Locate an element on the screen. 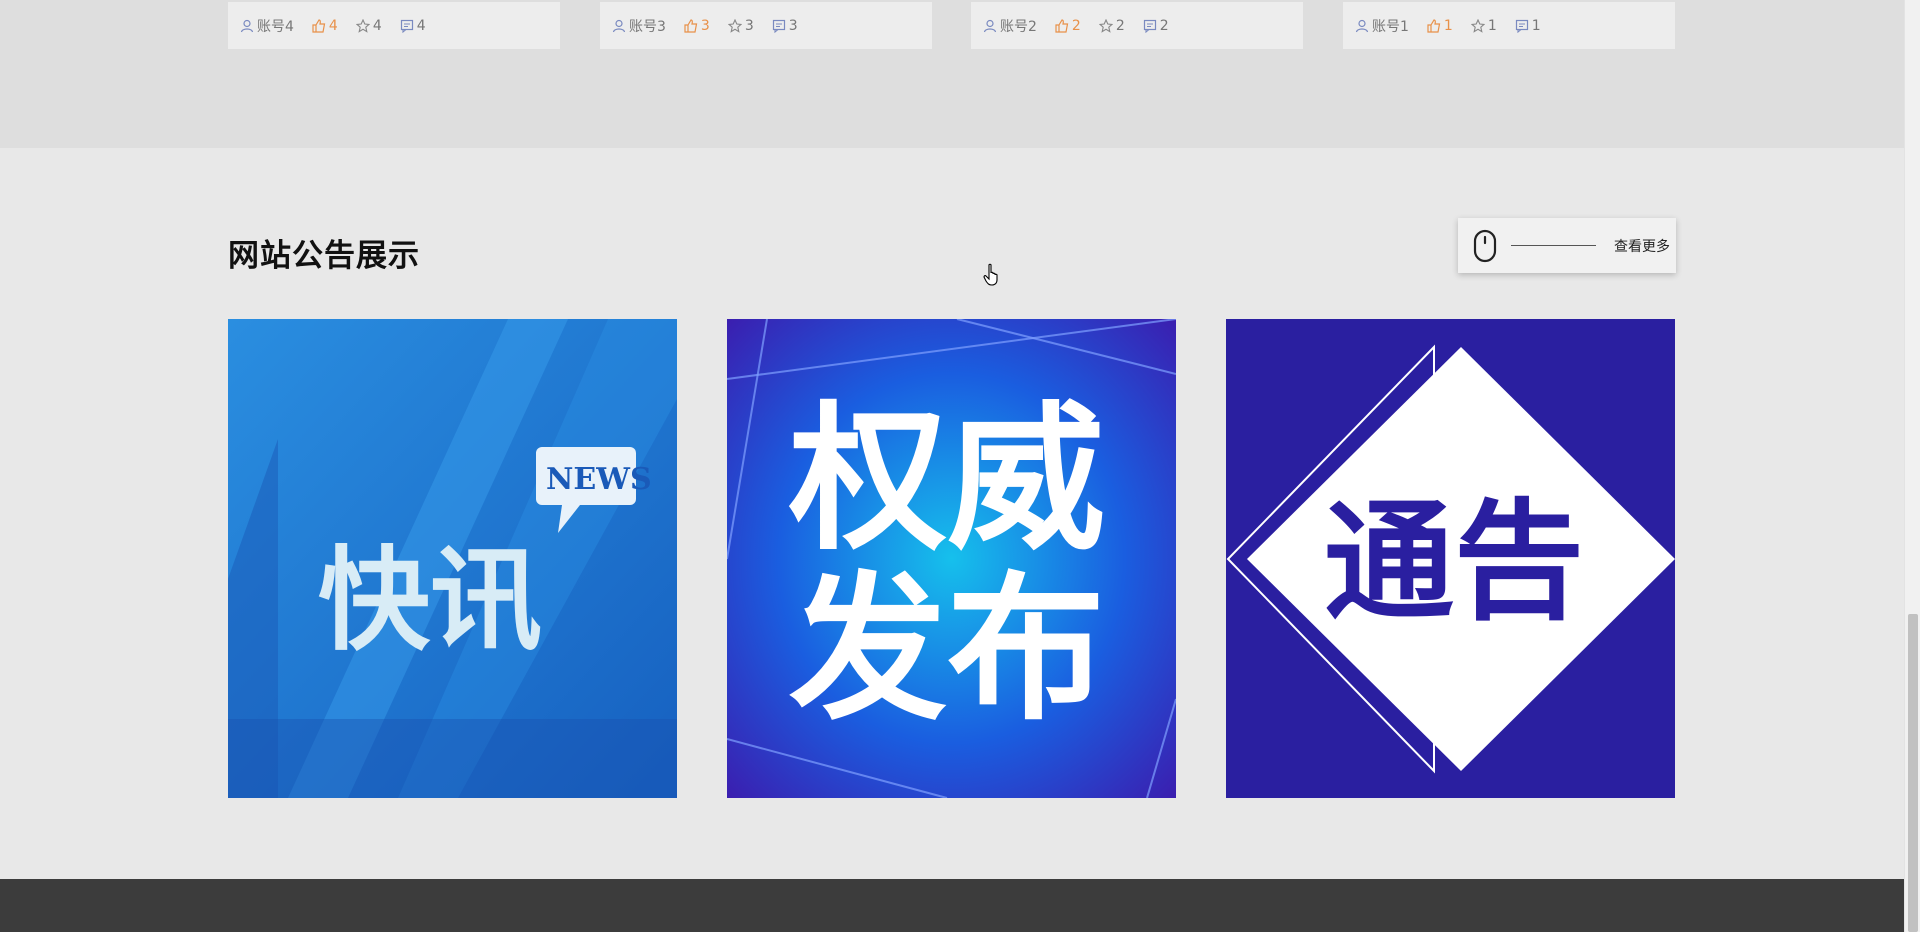 The height and width of the screenshot is (932, 1920). comment-count: 3 is located at coordinates (785, 26).